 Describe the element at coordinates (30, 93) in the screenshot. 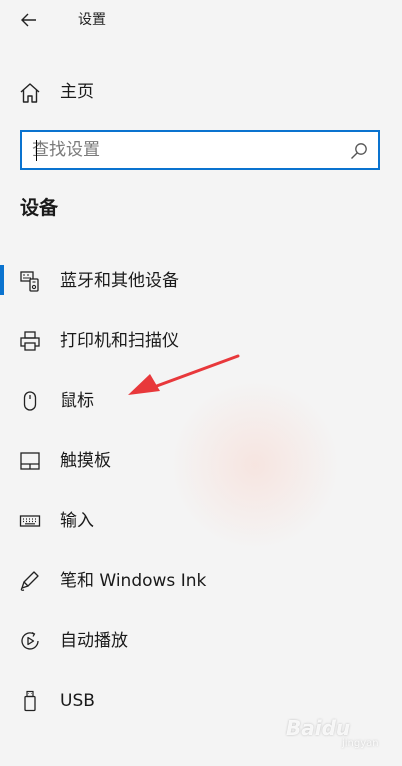

I see `home-icon` at that location.